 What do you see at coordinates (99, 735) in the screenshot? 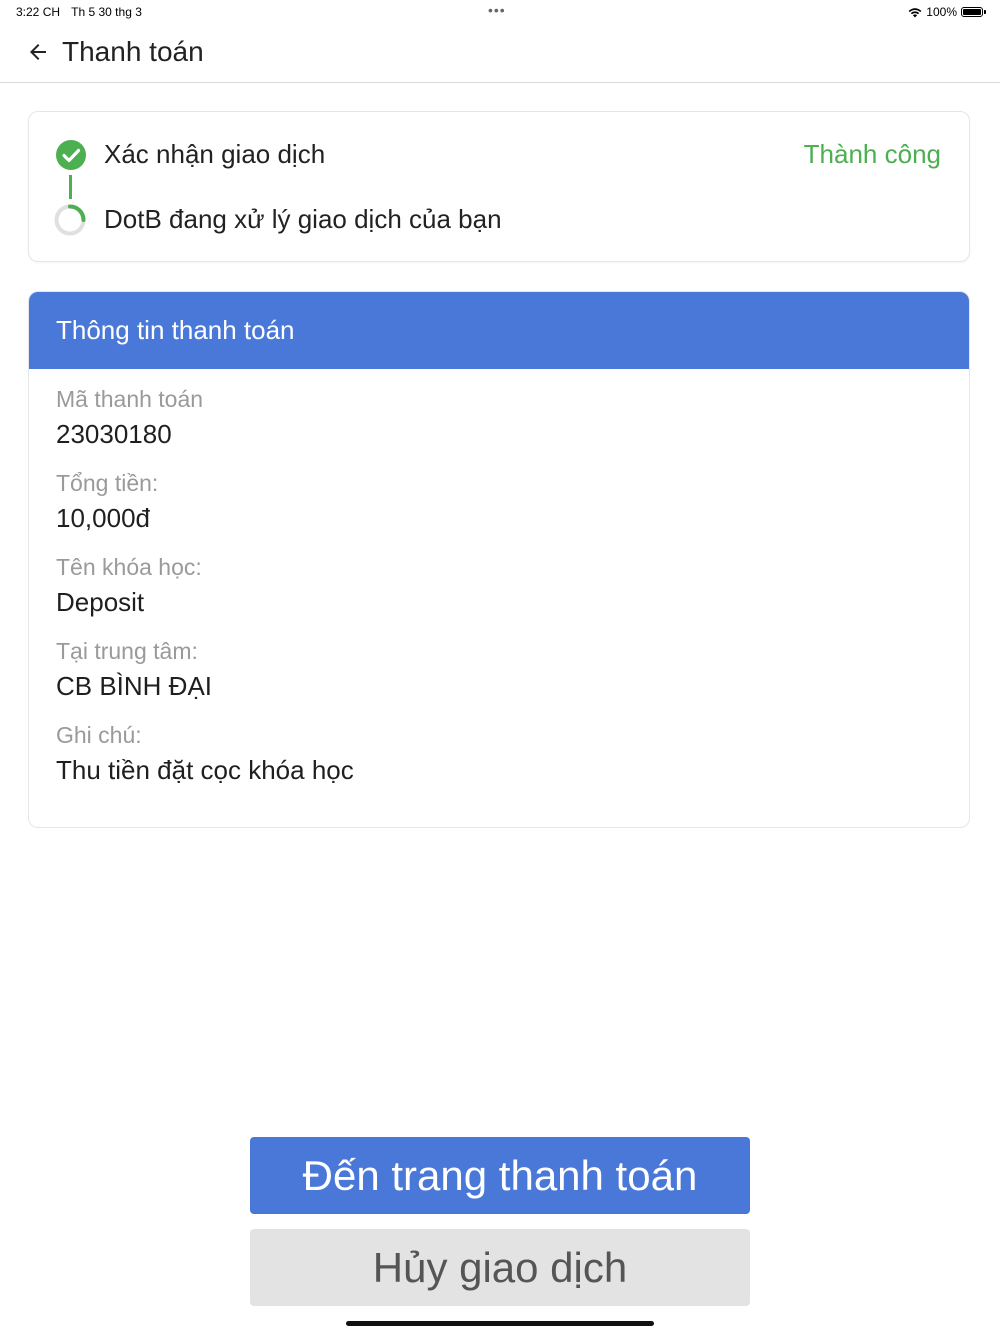
I see `info-label: Ghi chú:` at bounding box center [99, 735].